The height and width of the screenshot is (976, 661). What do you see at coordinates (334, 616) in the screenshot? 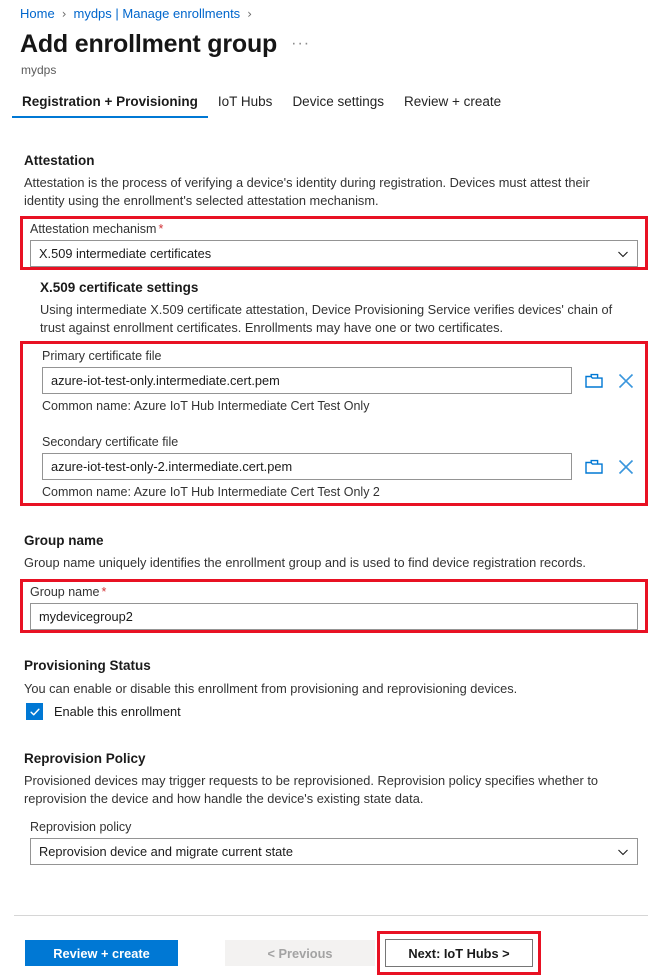
I see `group-name-input: mydevicegroup2` at bounding box center [334, 616].